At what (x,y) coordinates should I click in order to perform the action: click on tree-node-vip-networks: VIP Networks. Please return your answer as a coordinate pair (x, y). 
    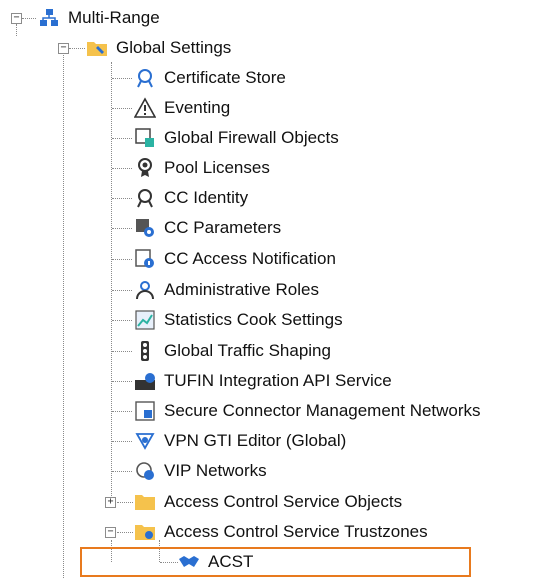
    Looking at the image, I should click on (200, 471).